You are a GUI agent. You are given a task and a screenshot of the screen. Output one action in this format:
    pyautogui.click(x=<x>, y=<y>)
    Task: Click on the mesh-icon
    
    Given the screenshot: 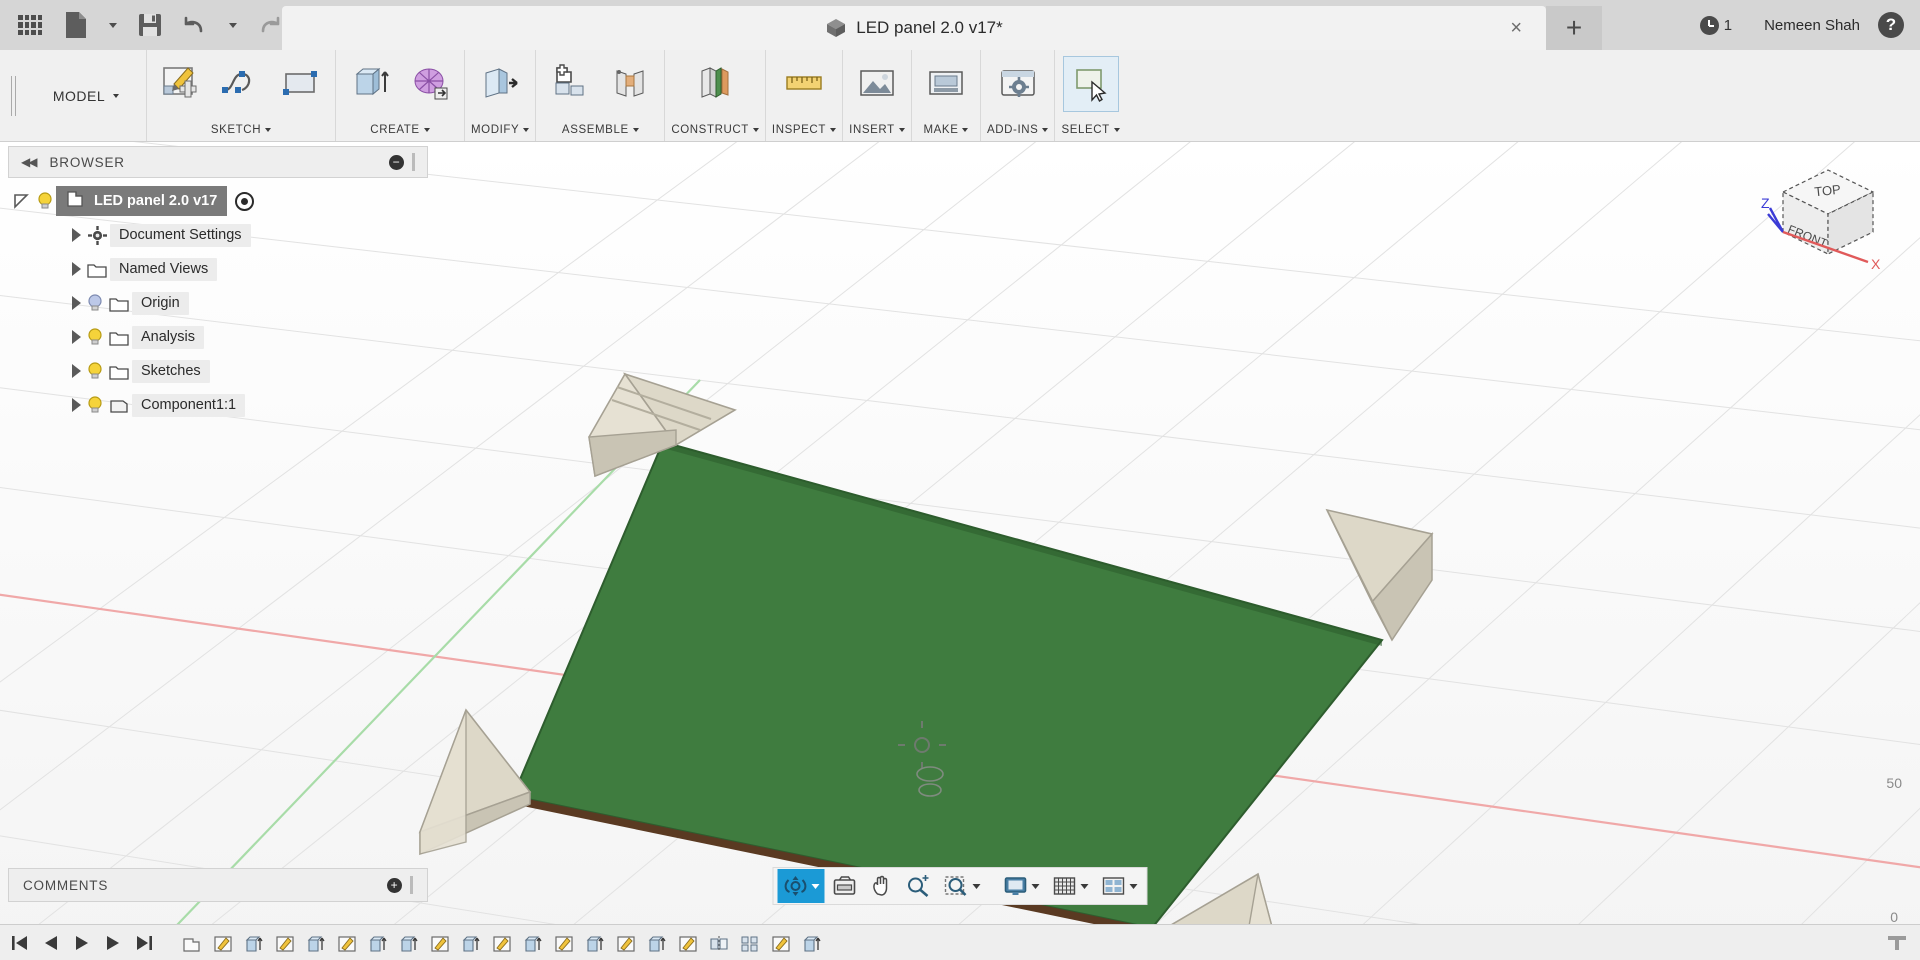 What is the action you would take?
    pyautogui.click(x=430, y=84)
    